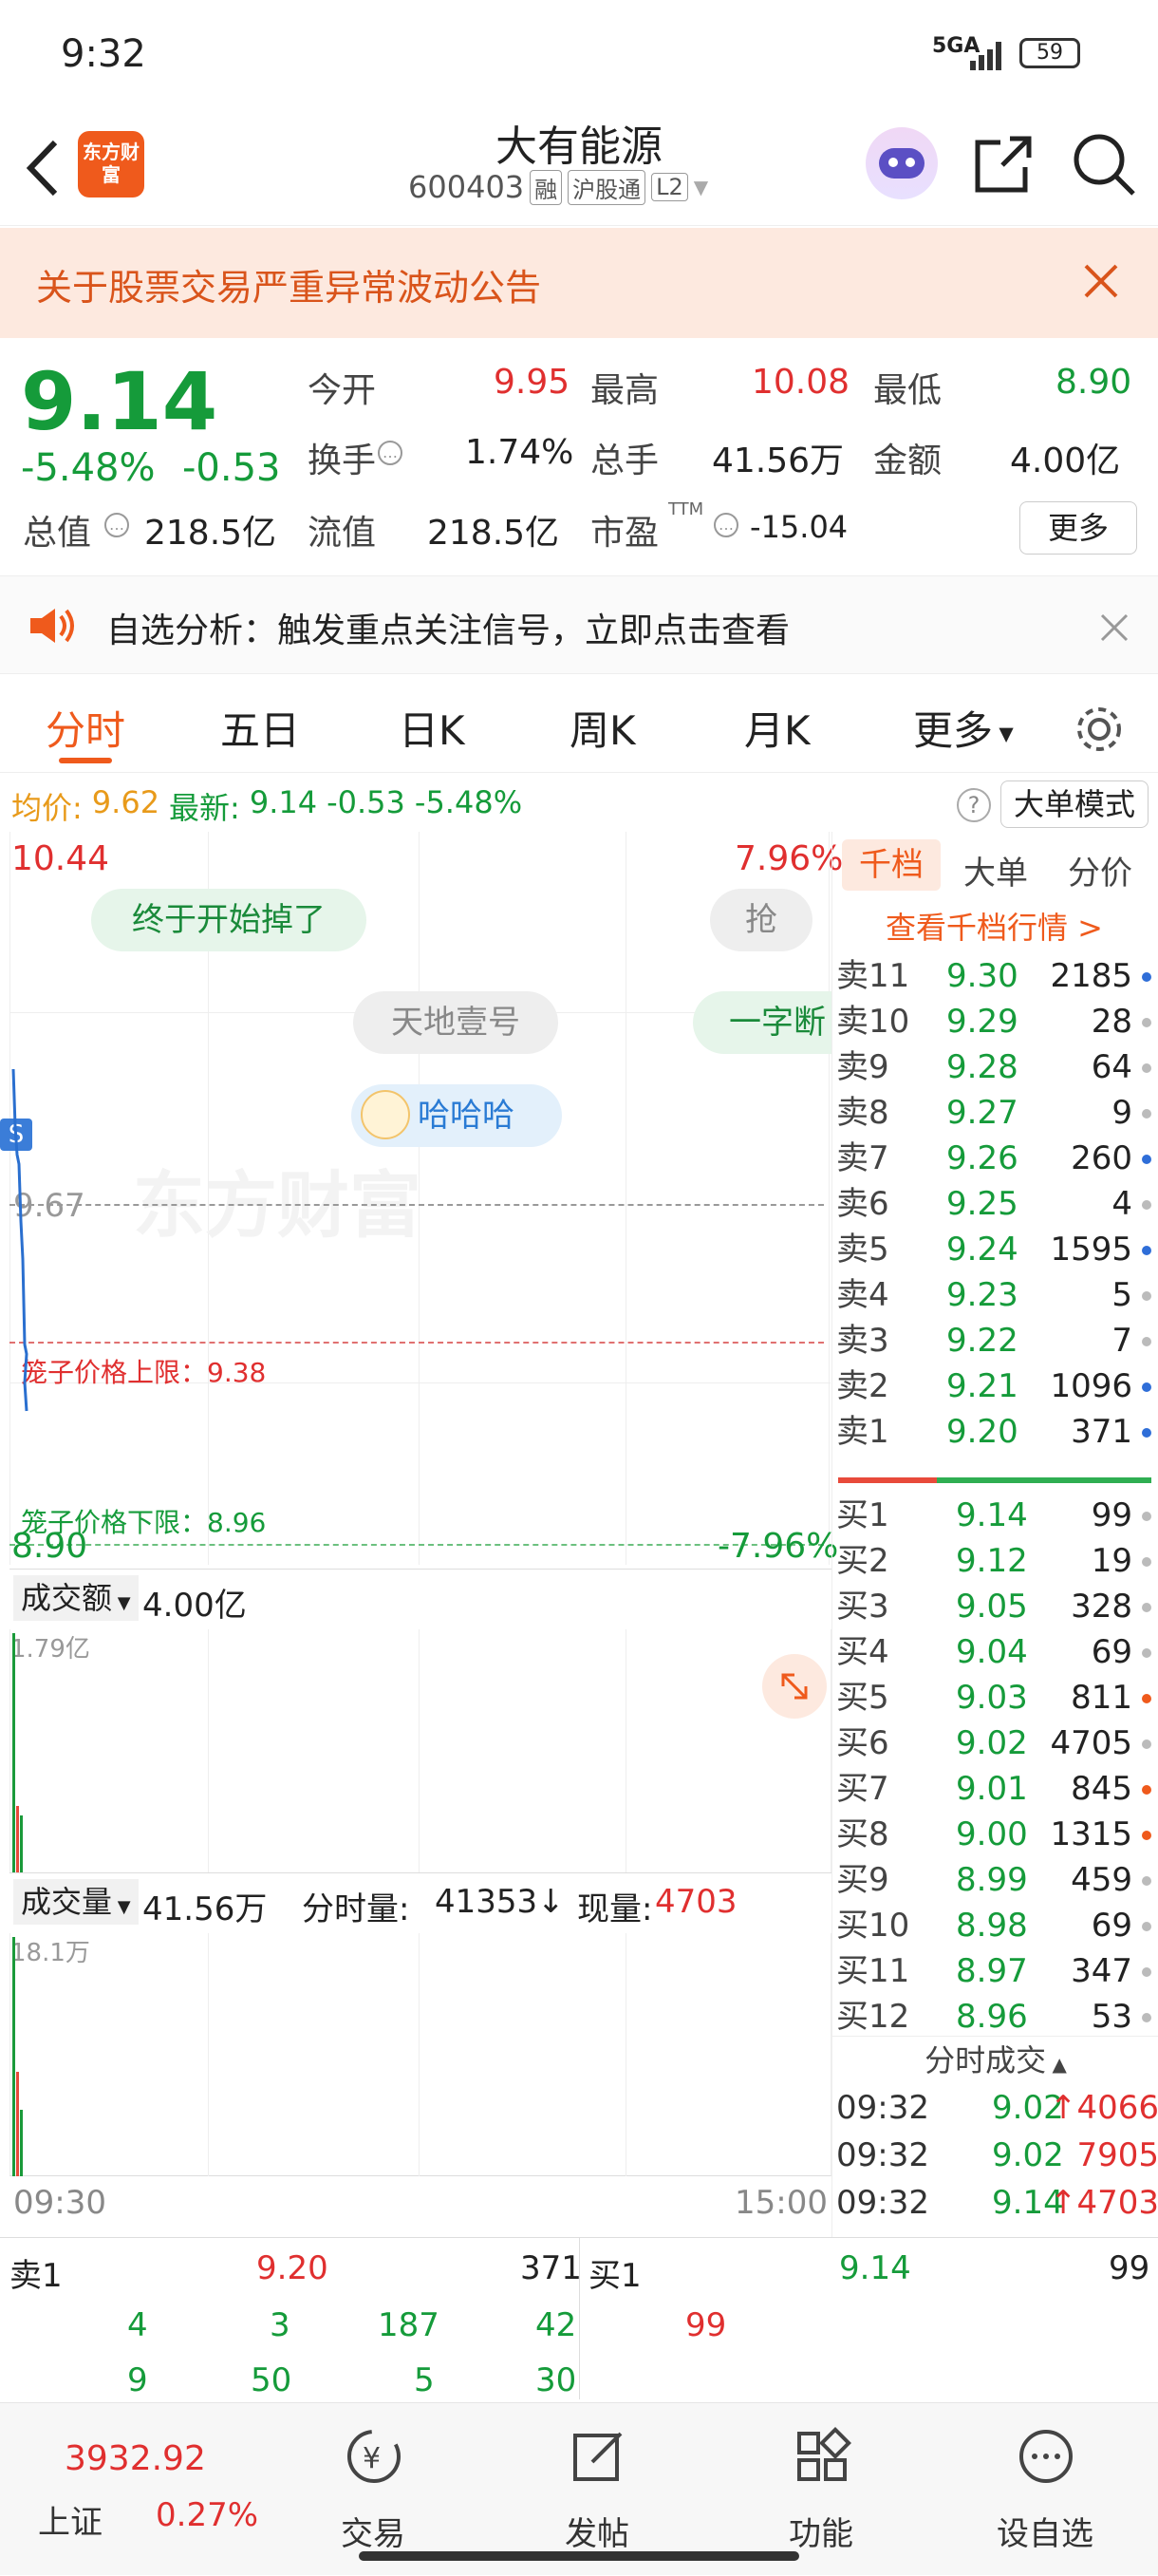 This screenshot has width=1158, height=2576. I want to click on ask-row: 卖3 9.22 7, so click(995, 1340).